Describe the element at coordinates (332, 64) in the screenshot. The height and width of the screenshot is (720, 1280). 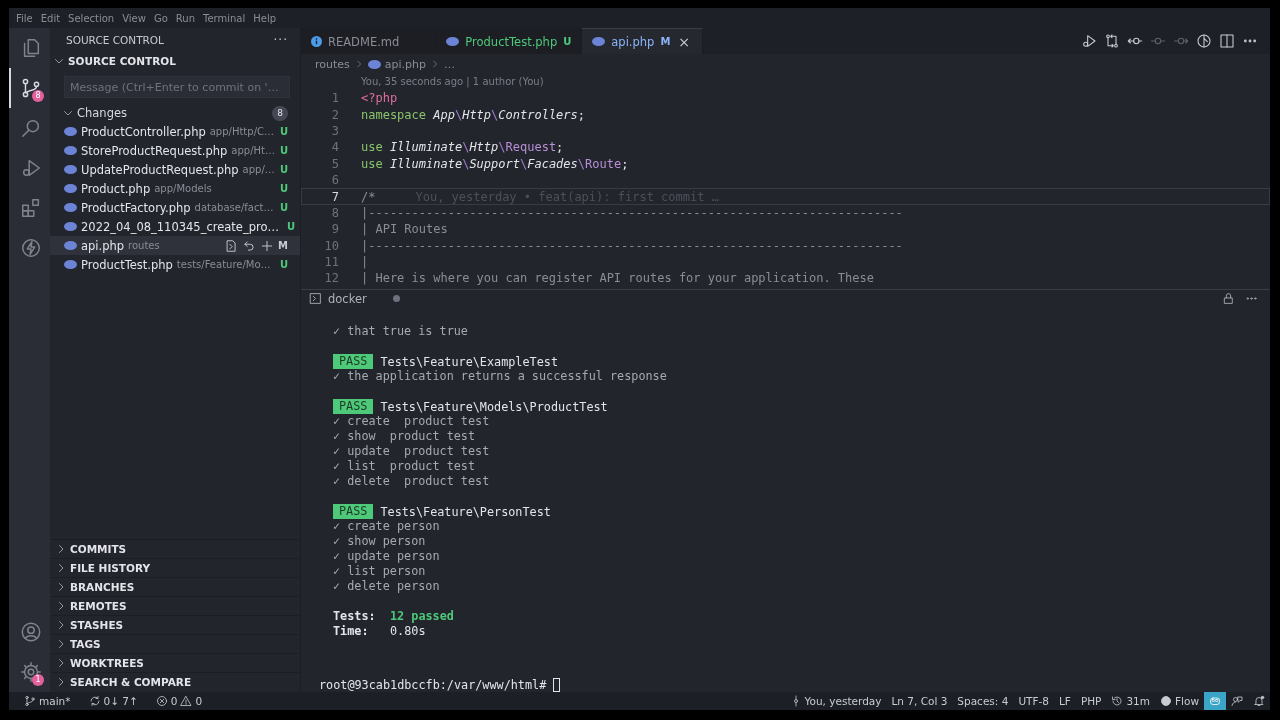
I see `breadcrumb-item: routes` at that location.